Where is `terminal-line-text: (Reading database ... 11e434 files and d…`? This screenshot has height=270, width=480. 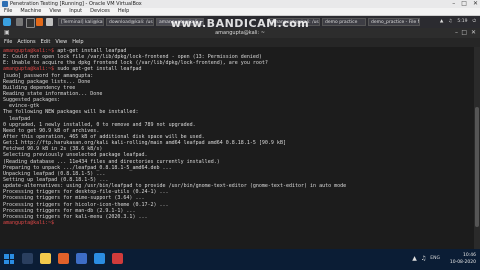 terminal-line-text: (Reading database ... 11e434 files and d… is located at coordinates (111, 161).